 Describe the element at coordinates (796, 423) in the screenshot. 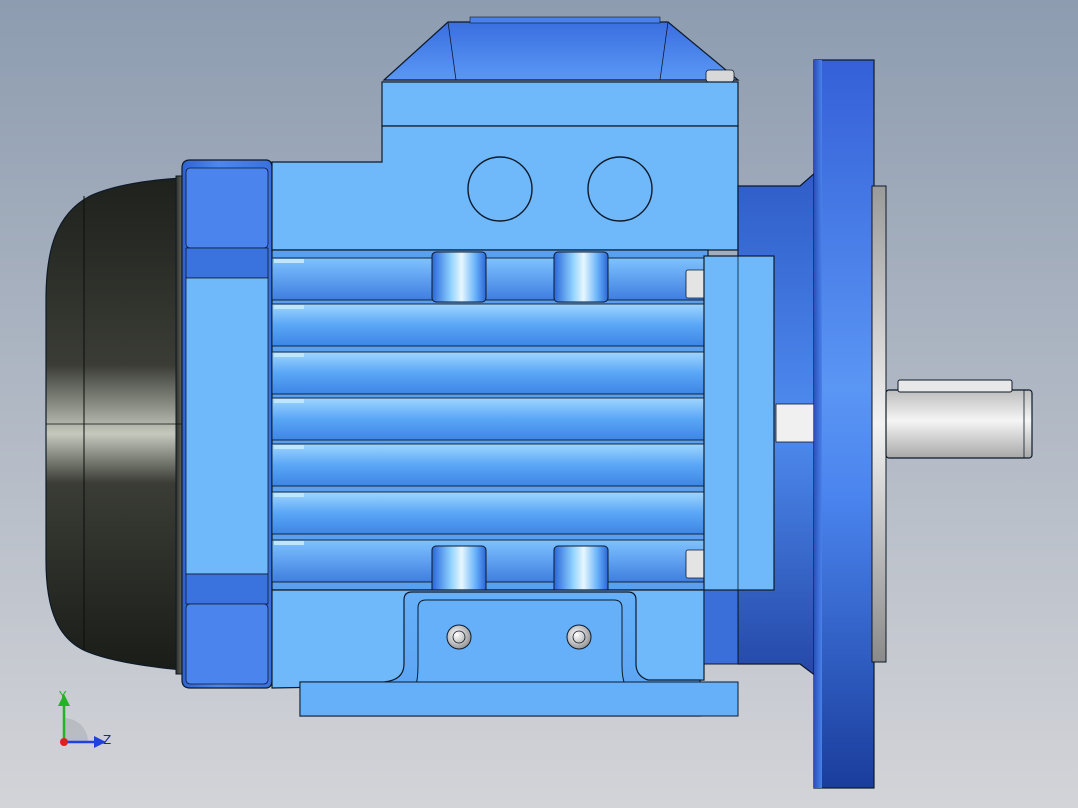

I see `key-slot` at that location.